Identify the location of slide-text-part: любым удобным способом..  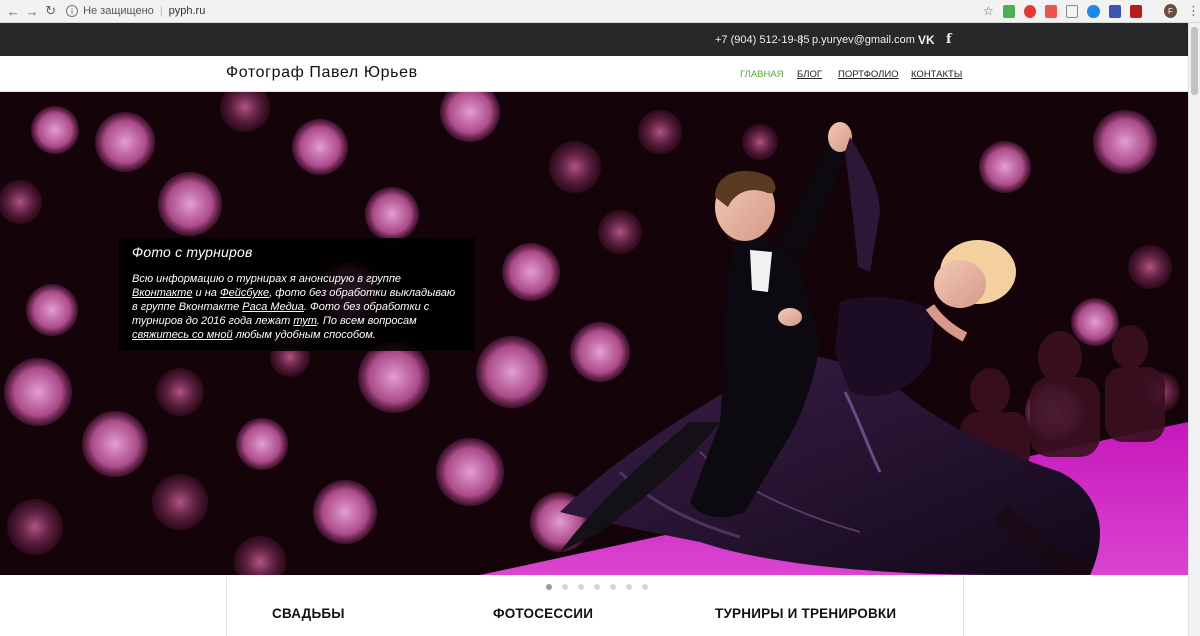
(304, 335).